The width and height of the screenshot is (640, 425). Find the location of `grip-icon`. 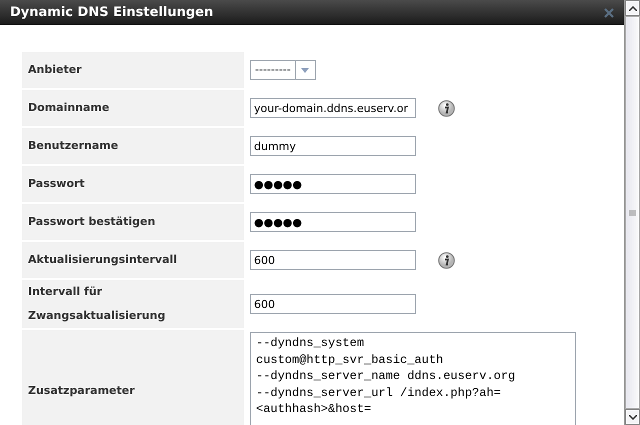

grip-icon is located at coordinates (632, 213).